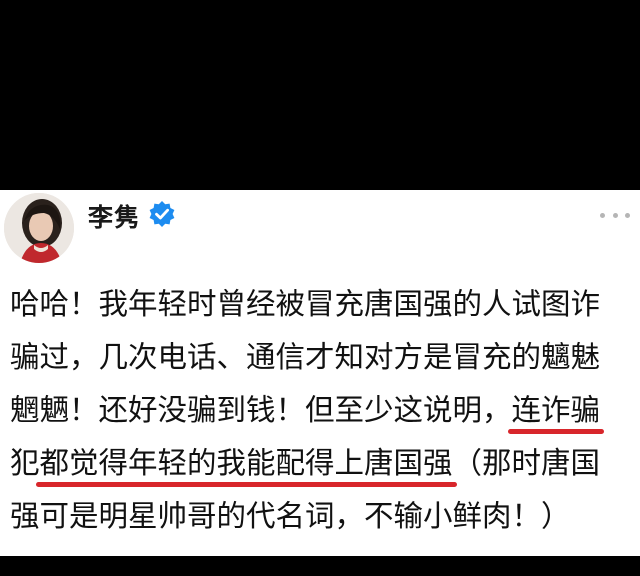 The width and height of the screenshot is (640, 576). I want to click on author-name: 李隽, so click(114, 216).